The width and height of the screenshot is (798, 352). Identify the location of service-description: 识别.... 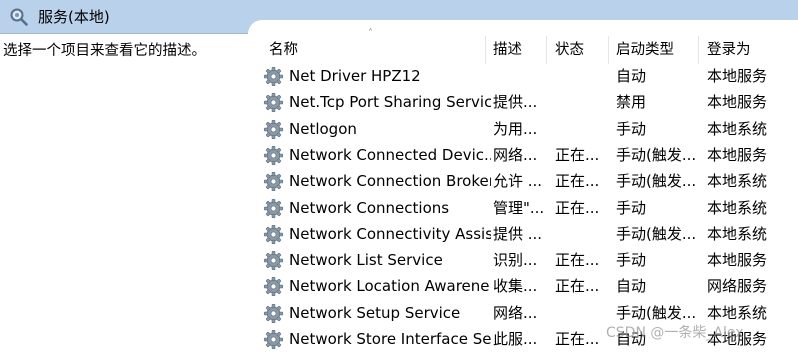
(515, 260).